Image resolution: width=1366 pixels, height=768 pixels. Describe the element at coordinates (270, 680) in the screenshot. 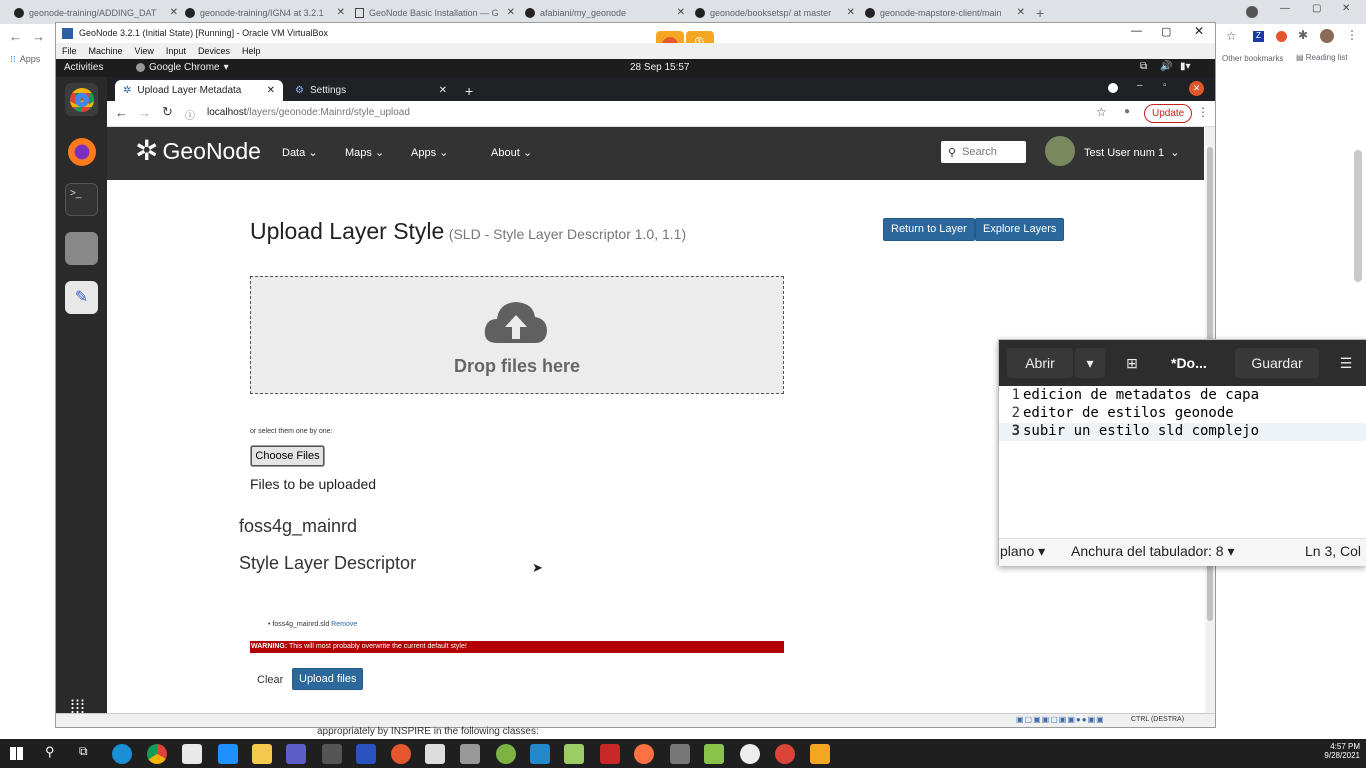

I see `clear-button: Clear` at that location.